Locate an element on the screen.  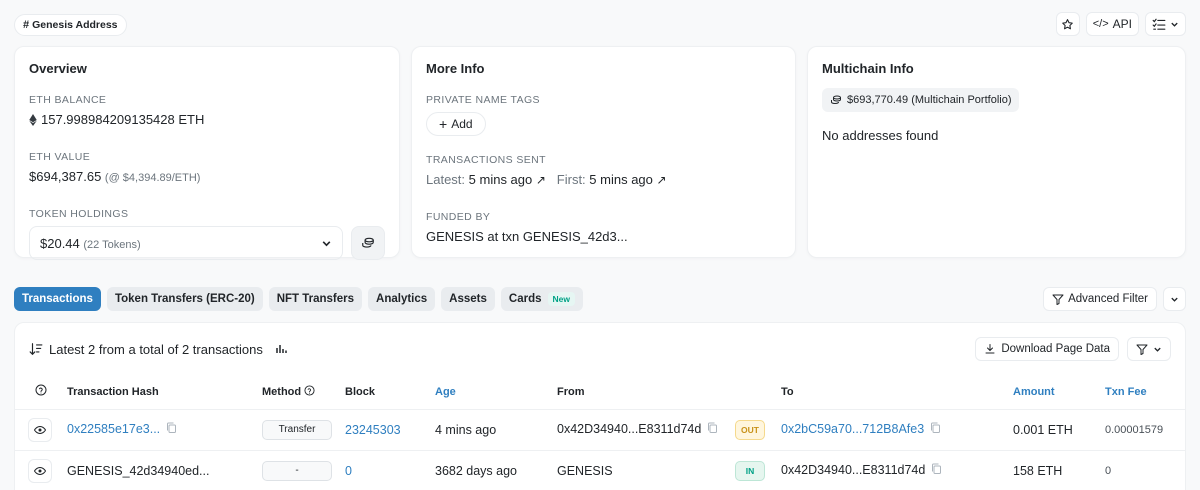
code-icon: </> is located at coordinates (1100, 24).